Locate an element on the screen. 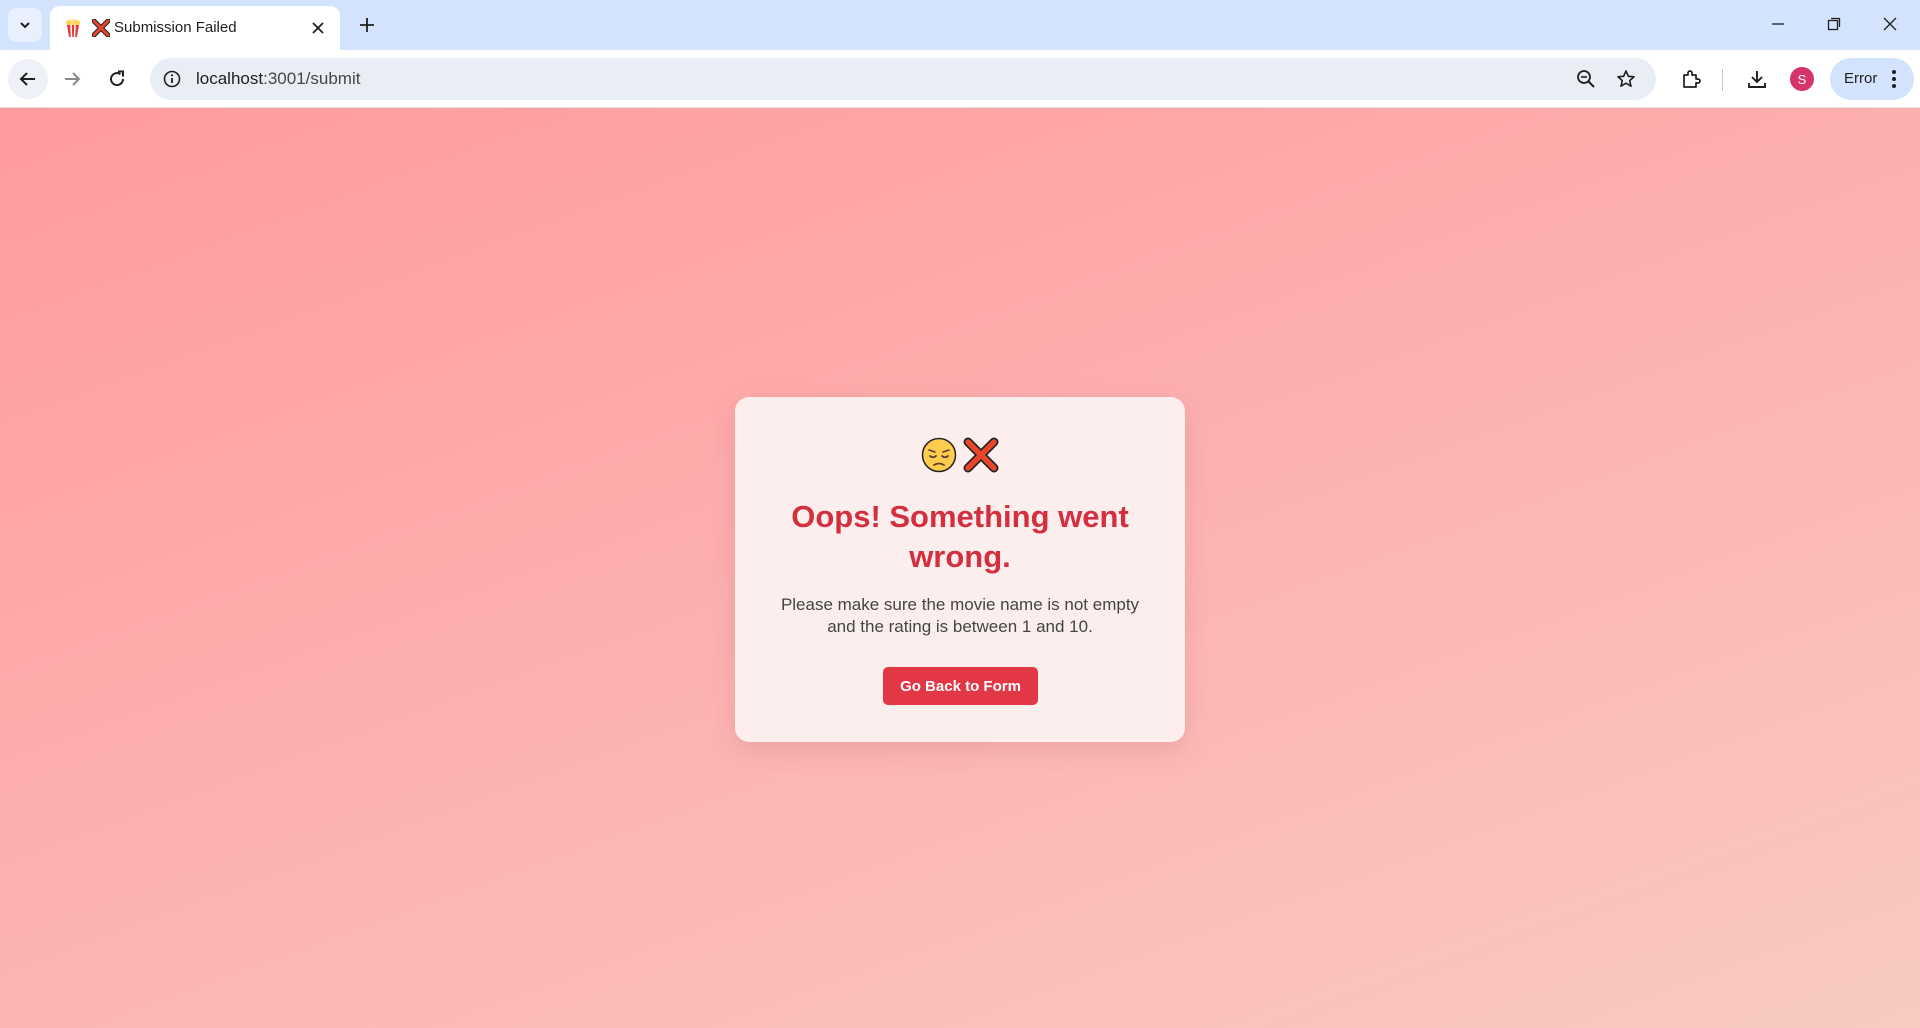 Image resolution: width=1920 pixels, height=1028 pixels. close-icon is located at coordinates (318, 28).